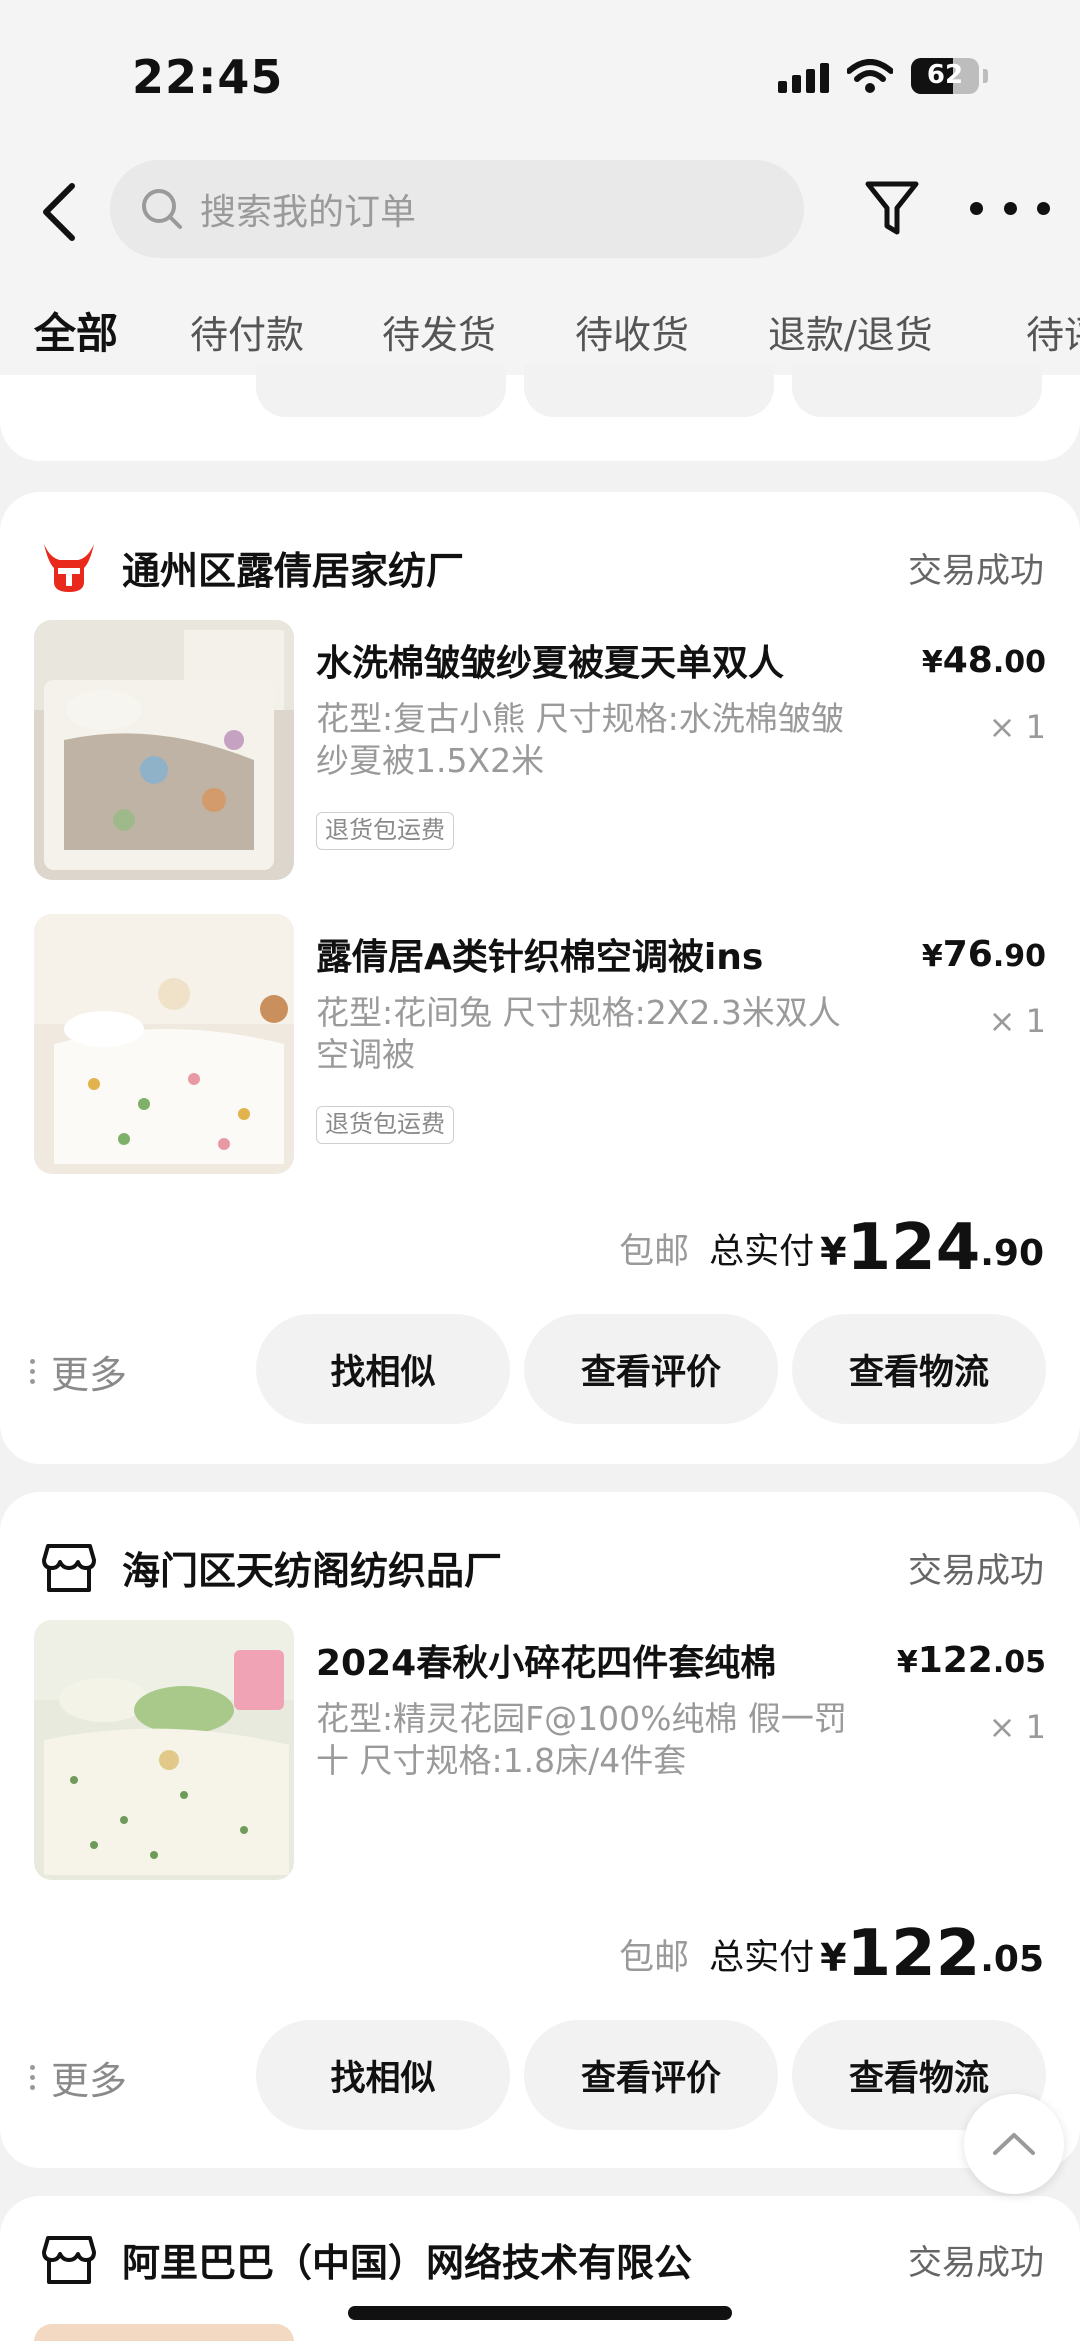 The height and width of the screenshot is (2341, 1080). I want to click on tmall-logo-icon, so click(69, 568).